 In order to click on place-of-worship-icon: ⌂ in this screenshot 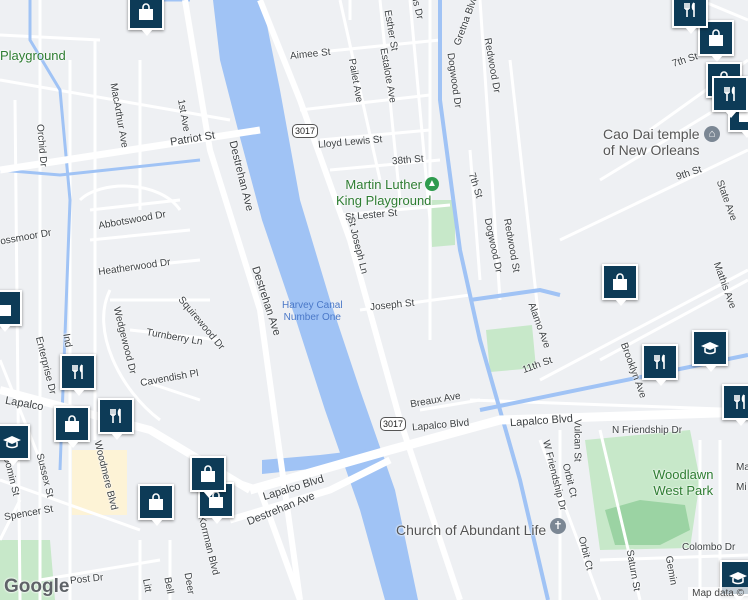, I will do `click(712, 134)`.